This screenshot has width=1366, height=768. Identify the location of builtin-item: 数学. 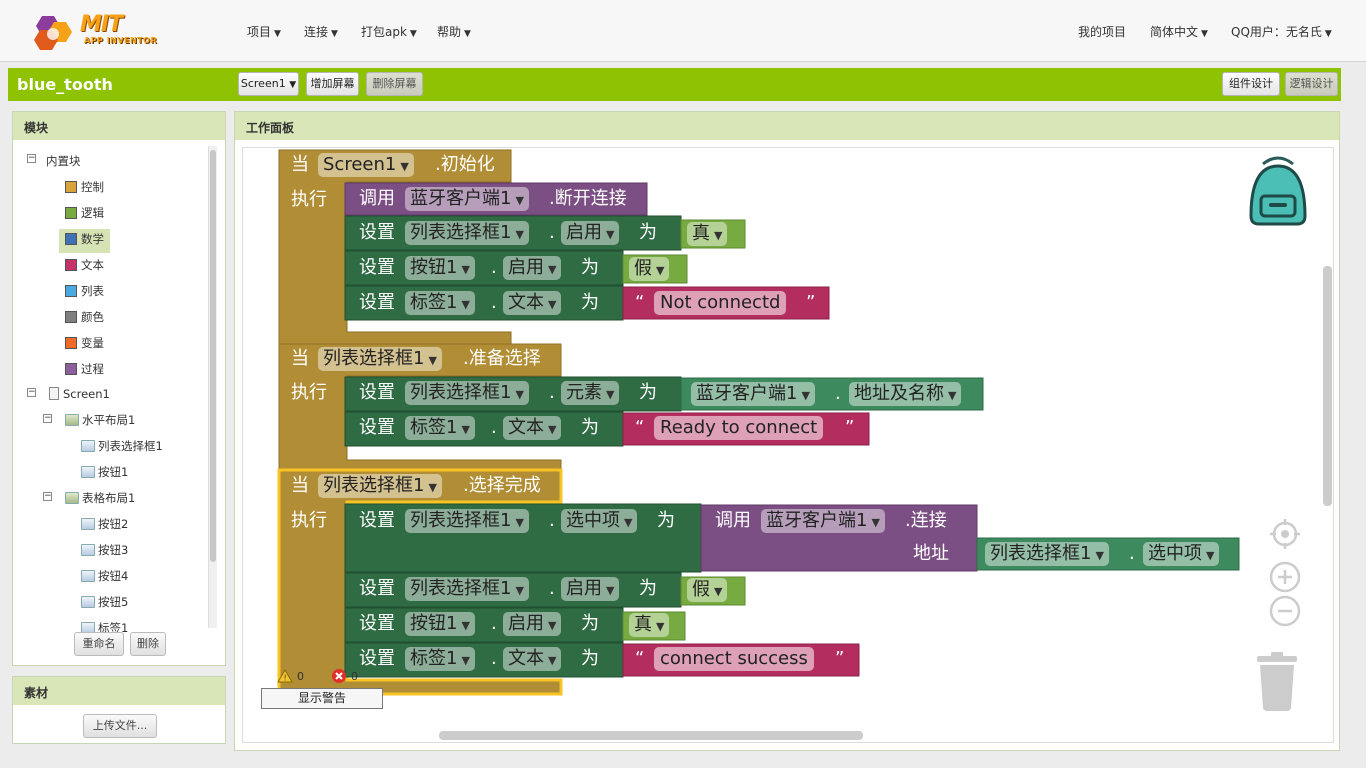
(84, 241).